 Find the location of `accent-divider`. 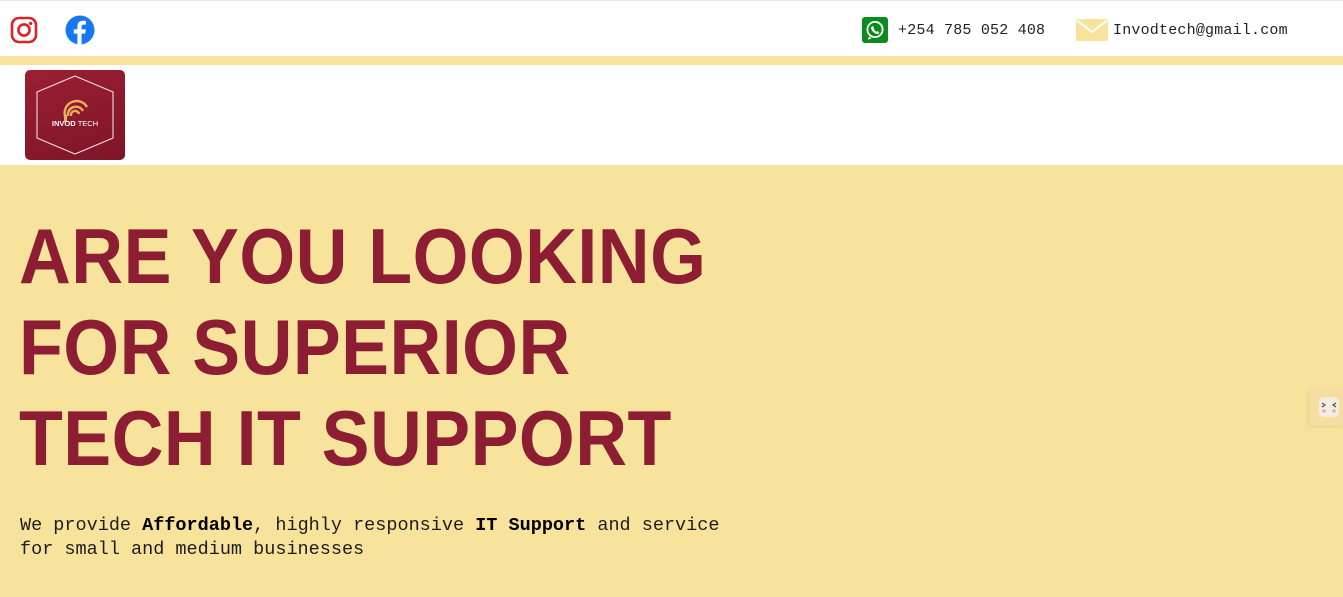

accent-divider is located at coordinates (671, 60).